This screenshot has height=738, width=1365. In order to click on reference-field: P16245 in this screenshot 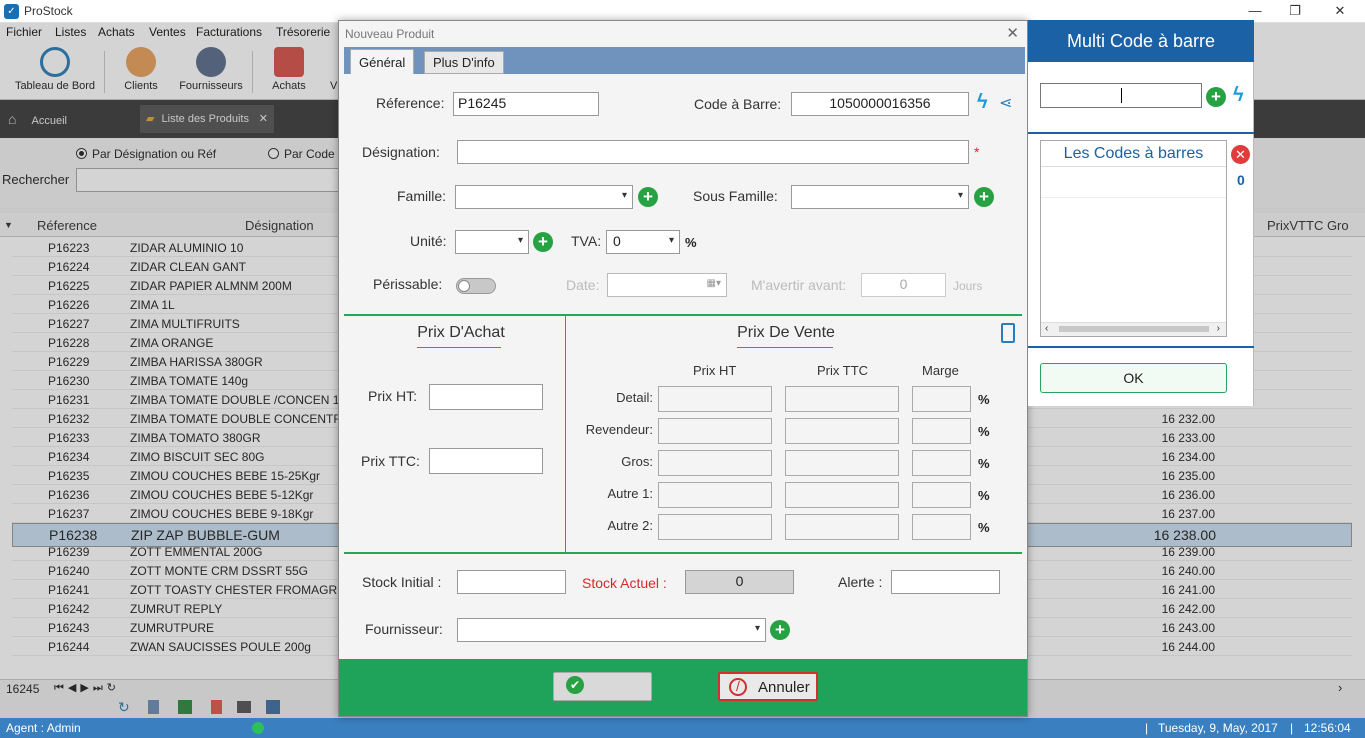, I will do `click(526, 104)`.